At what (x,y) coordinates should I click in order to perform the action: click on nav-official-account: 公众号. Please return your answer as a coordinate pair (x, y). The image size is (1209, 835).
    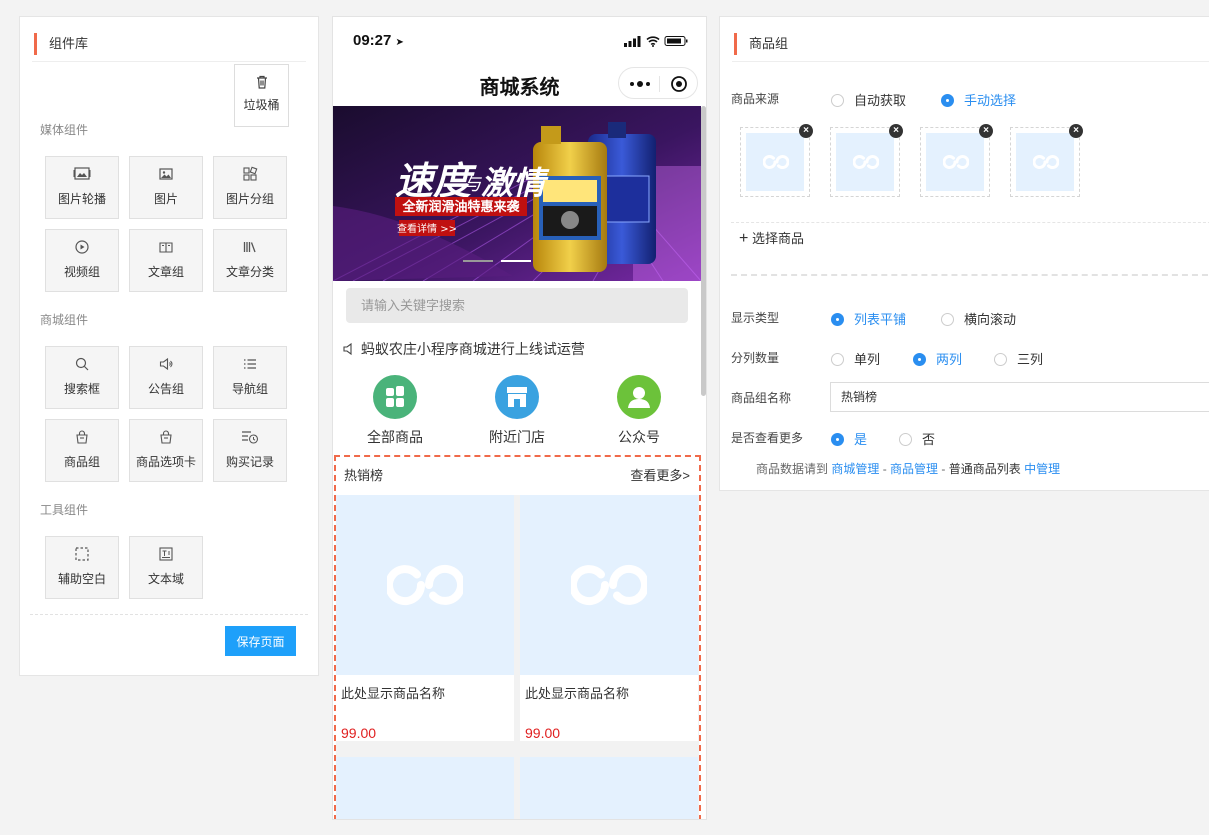
    Looking at the image, I should click on (639, 411).